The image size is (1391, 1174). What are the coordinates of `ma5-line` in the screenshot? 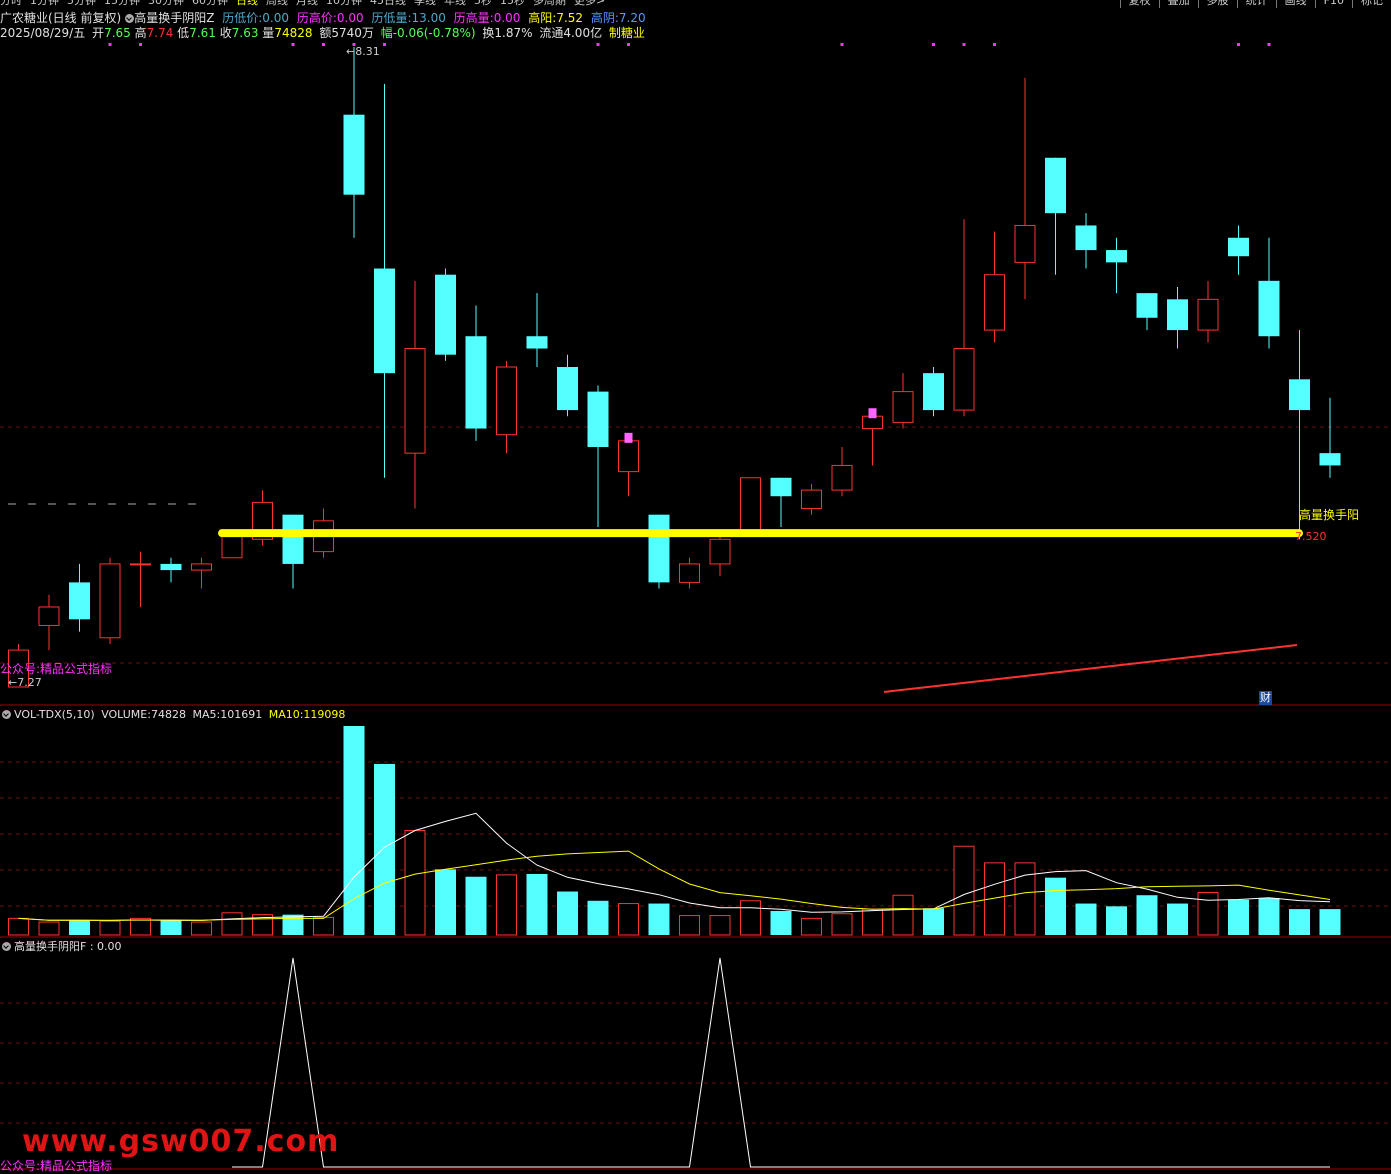 It's located at (674, 866).